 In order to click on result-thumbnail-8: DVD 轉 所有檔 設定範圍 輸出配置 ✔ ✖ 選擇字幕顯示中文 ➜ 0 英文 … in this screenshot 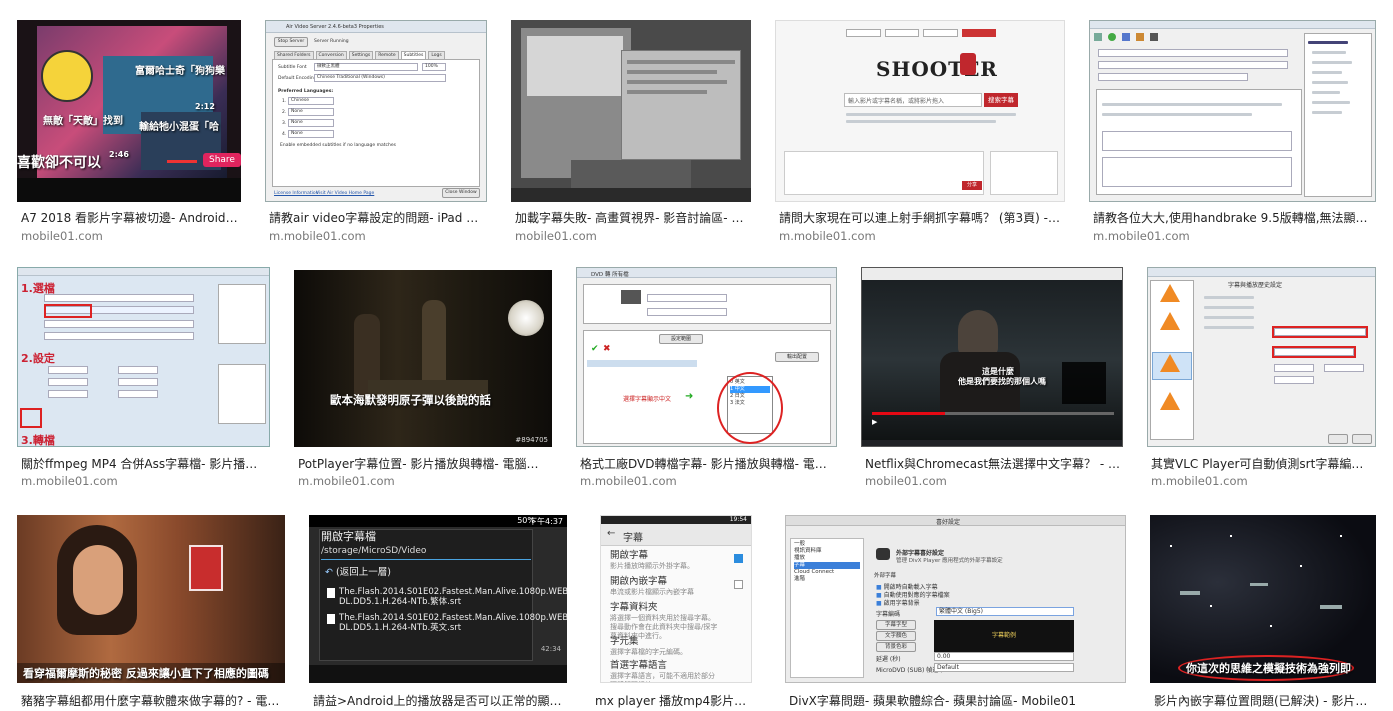, I will do `click(706, 357)`.